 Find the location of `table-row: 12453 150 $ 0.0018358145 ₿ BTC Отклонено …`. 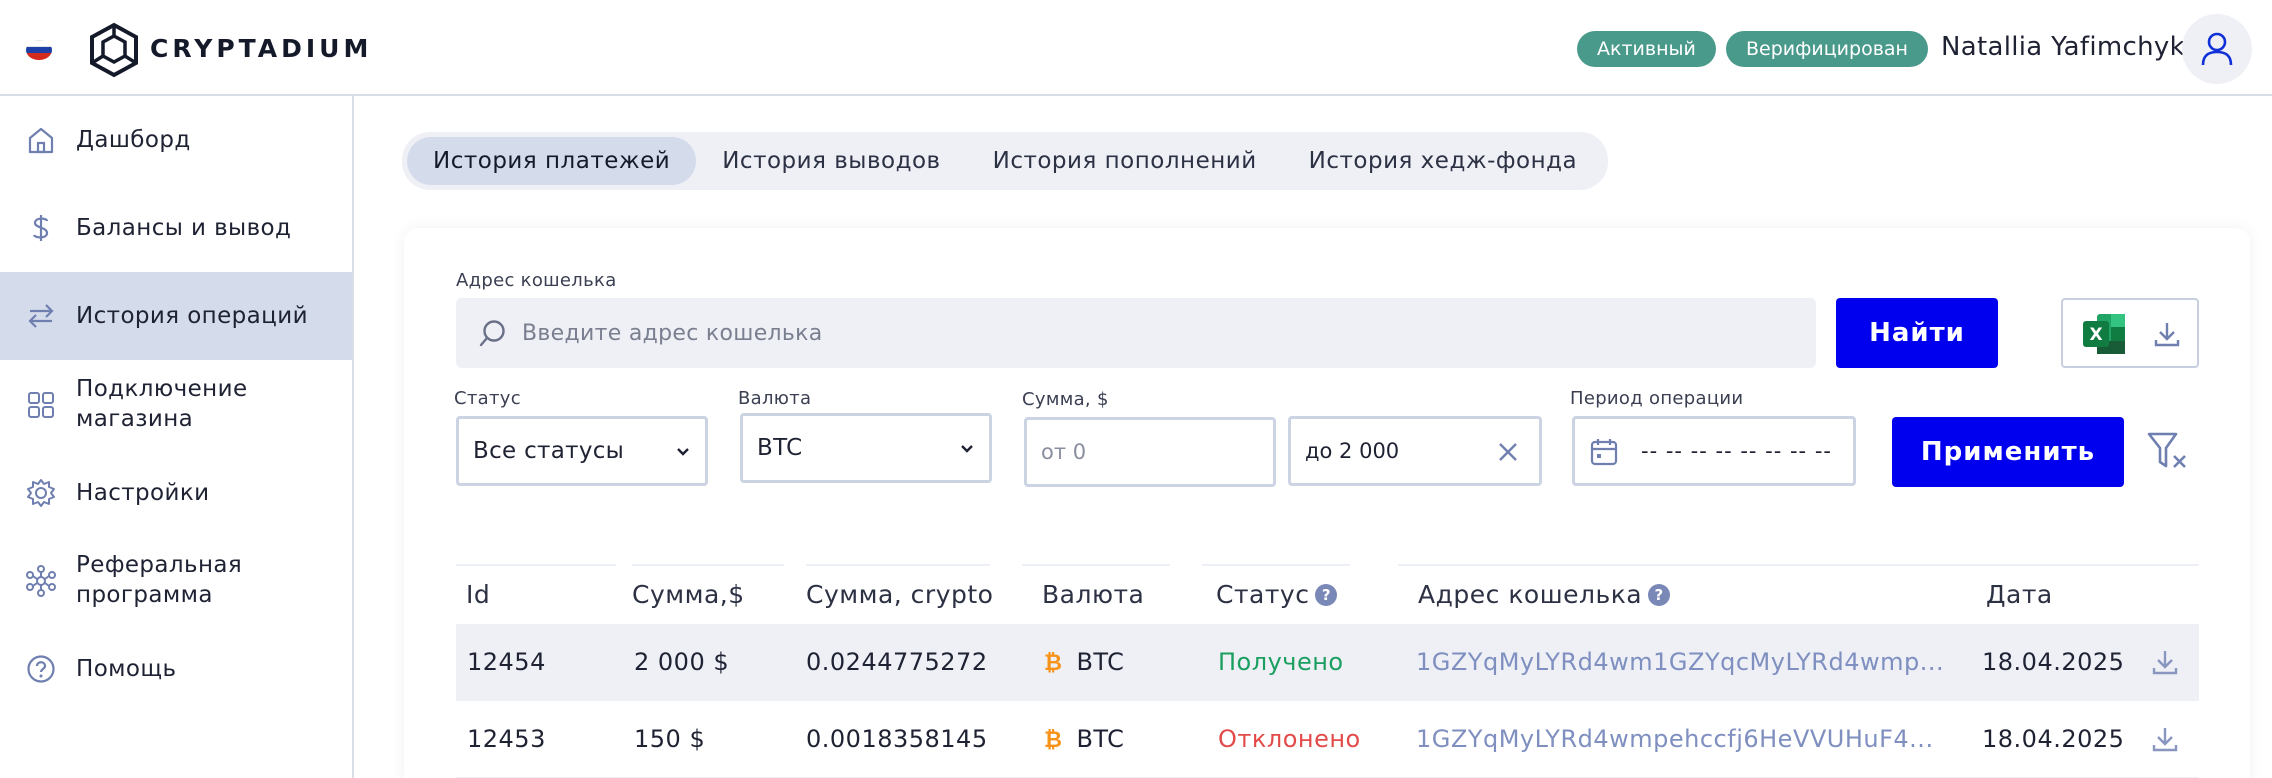

table-row: 12453 150 $ 0.0018358145 ₿ BTC Отклонено … is located at coordinates (1327, 739).